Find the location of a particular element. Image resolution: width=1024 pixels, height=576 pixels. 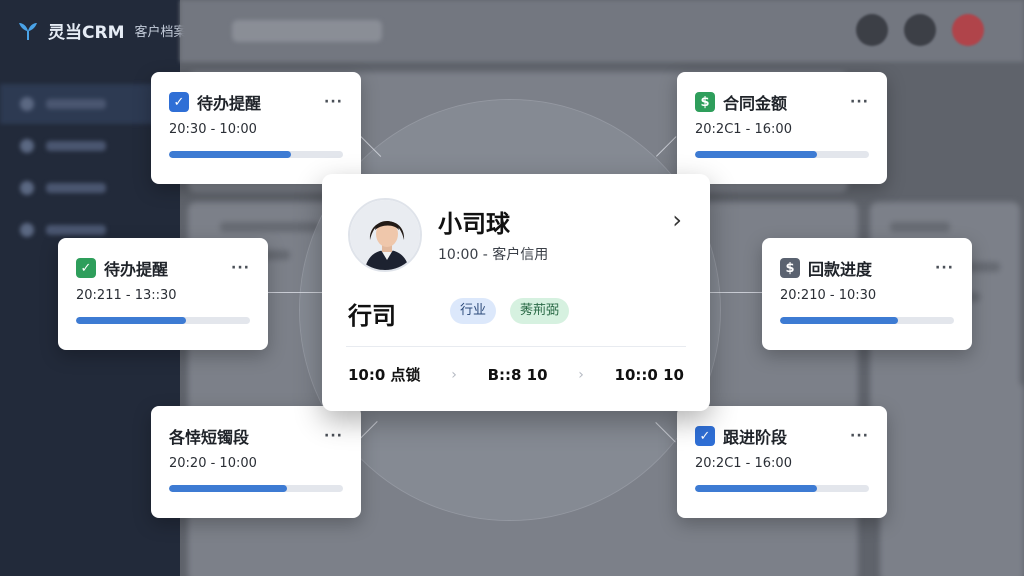

task-card-title: 合同金额 is located at coordinates (755, 103).